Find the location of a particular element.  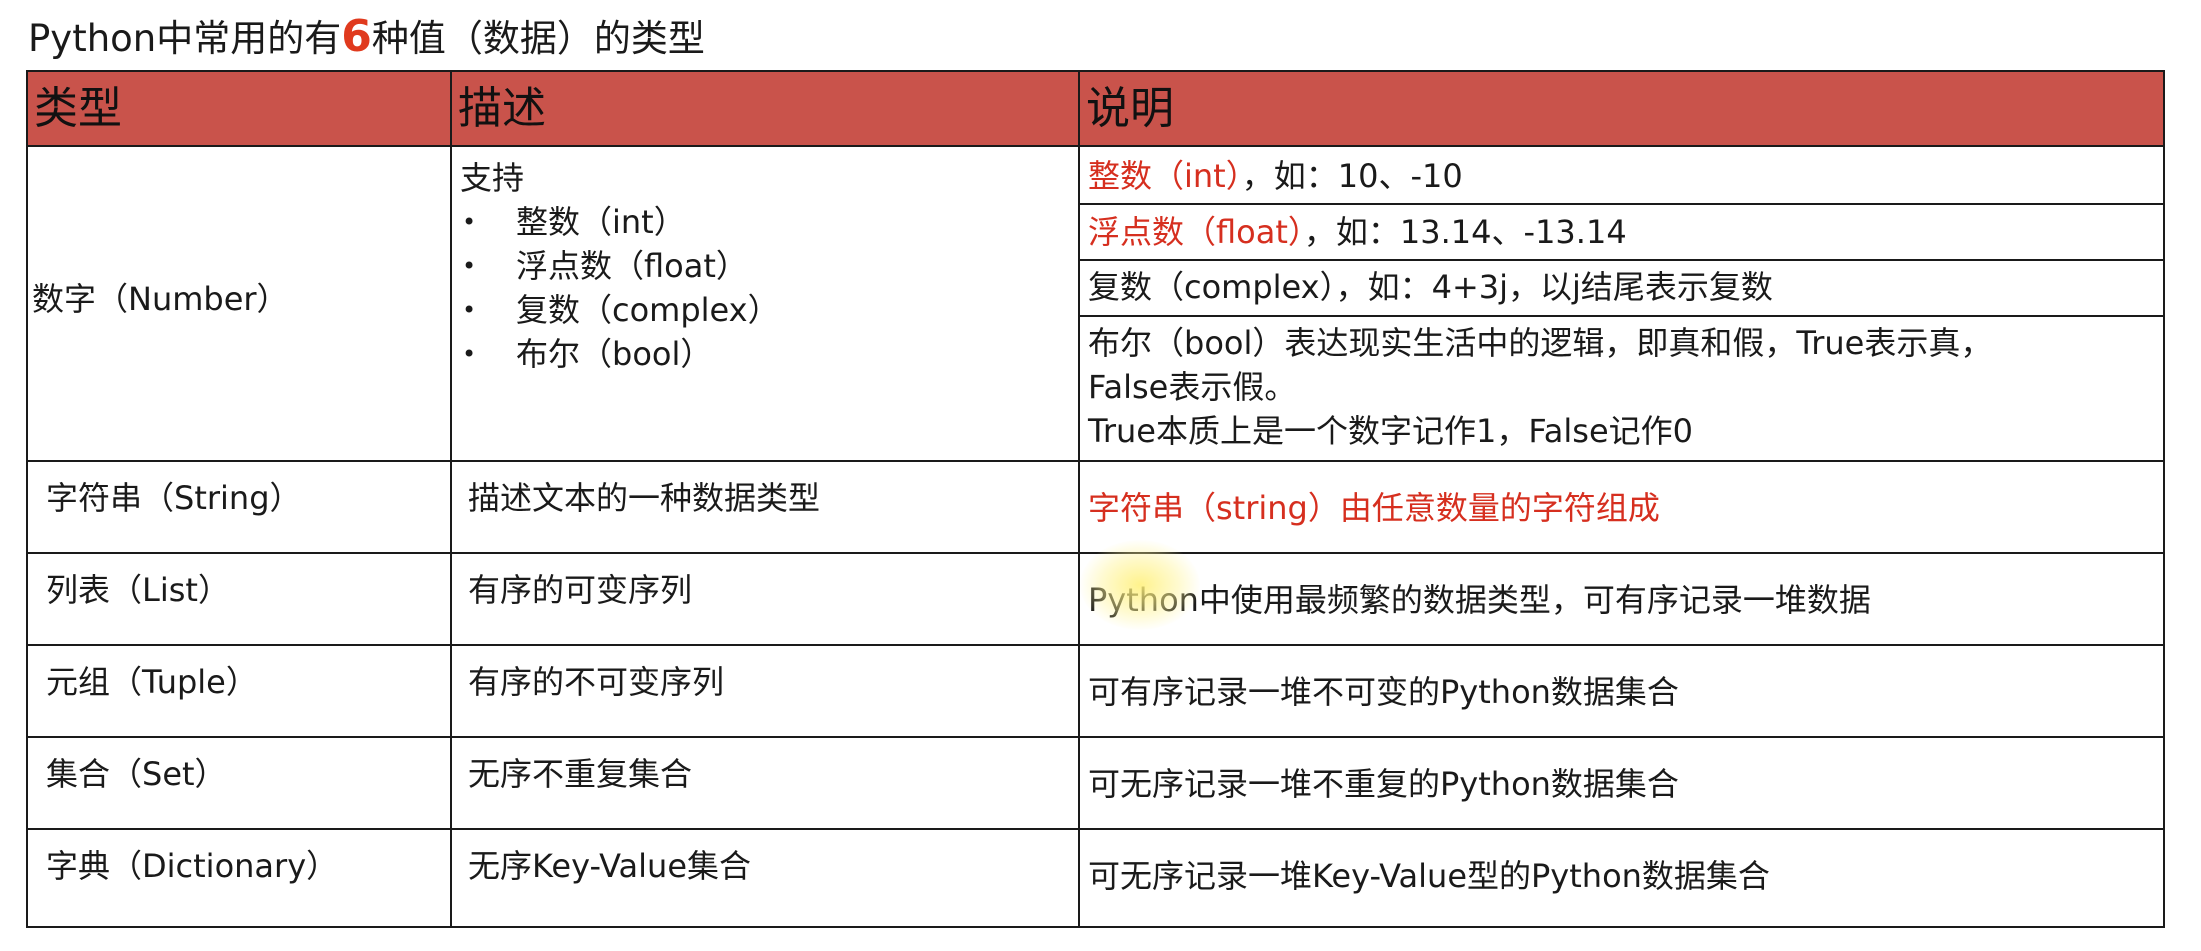

dict-desc: 无序Key-Value集合 is located at coordinates (610, 866).